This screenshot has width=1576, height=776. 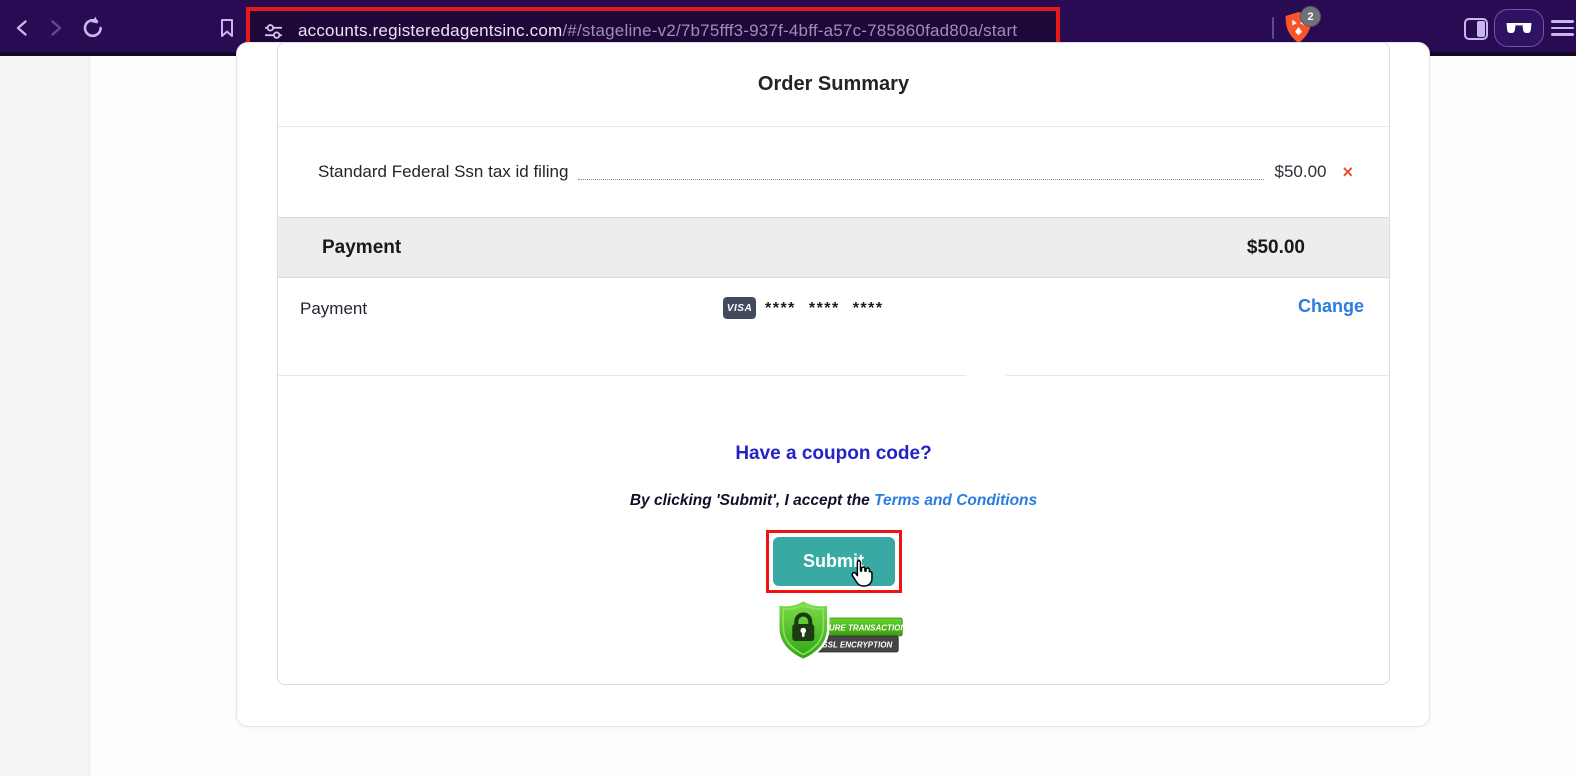 What do you see at coordinates (739, 308) in the screenshot?
I see `visa-icon: VISA` at bounding box center [739, 308].